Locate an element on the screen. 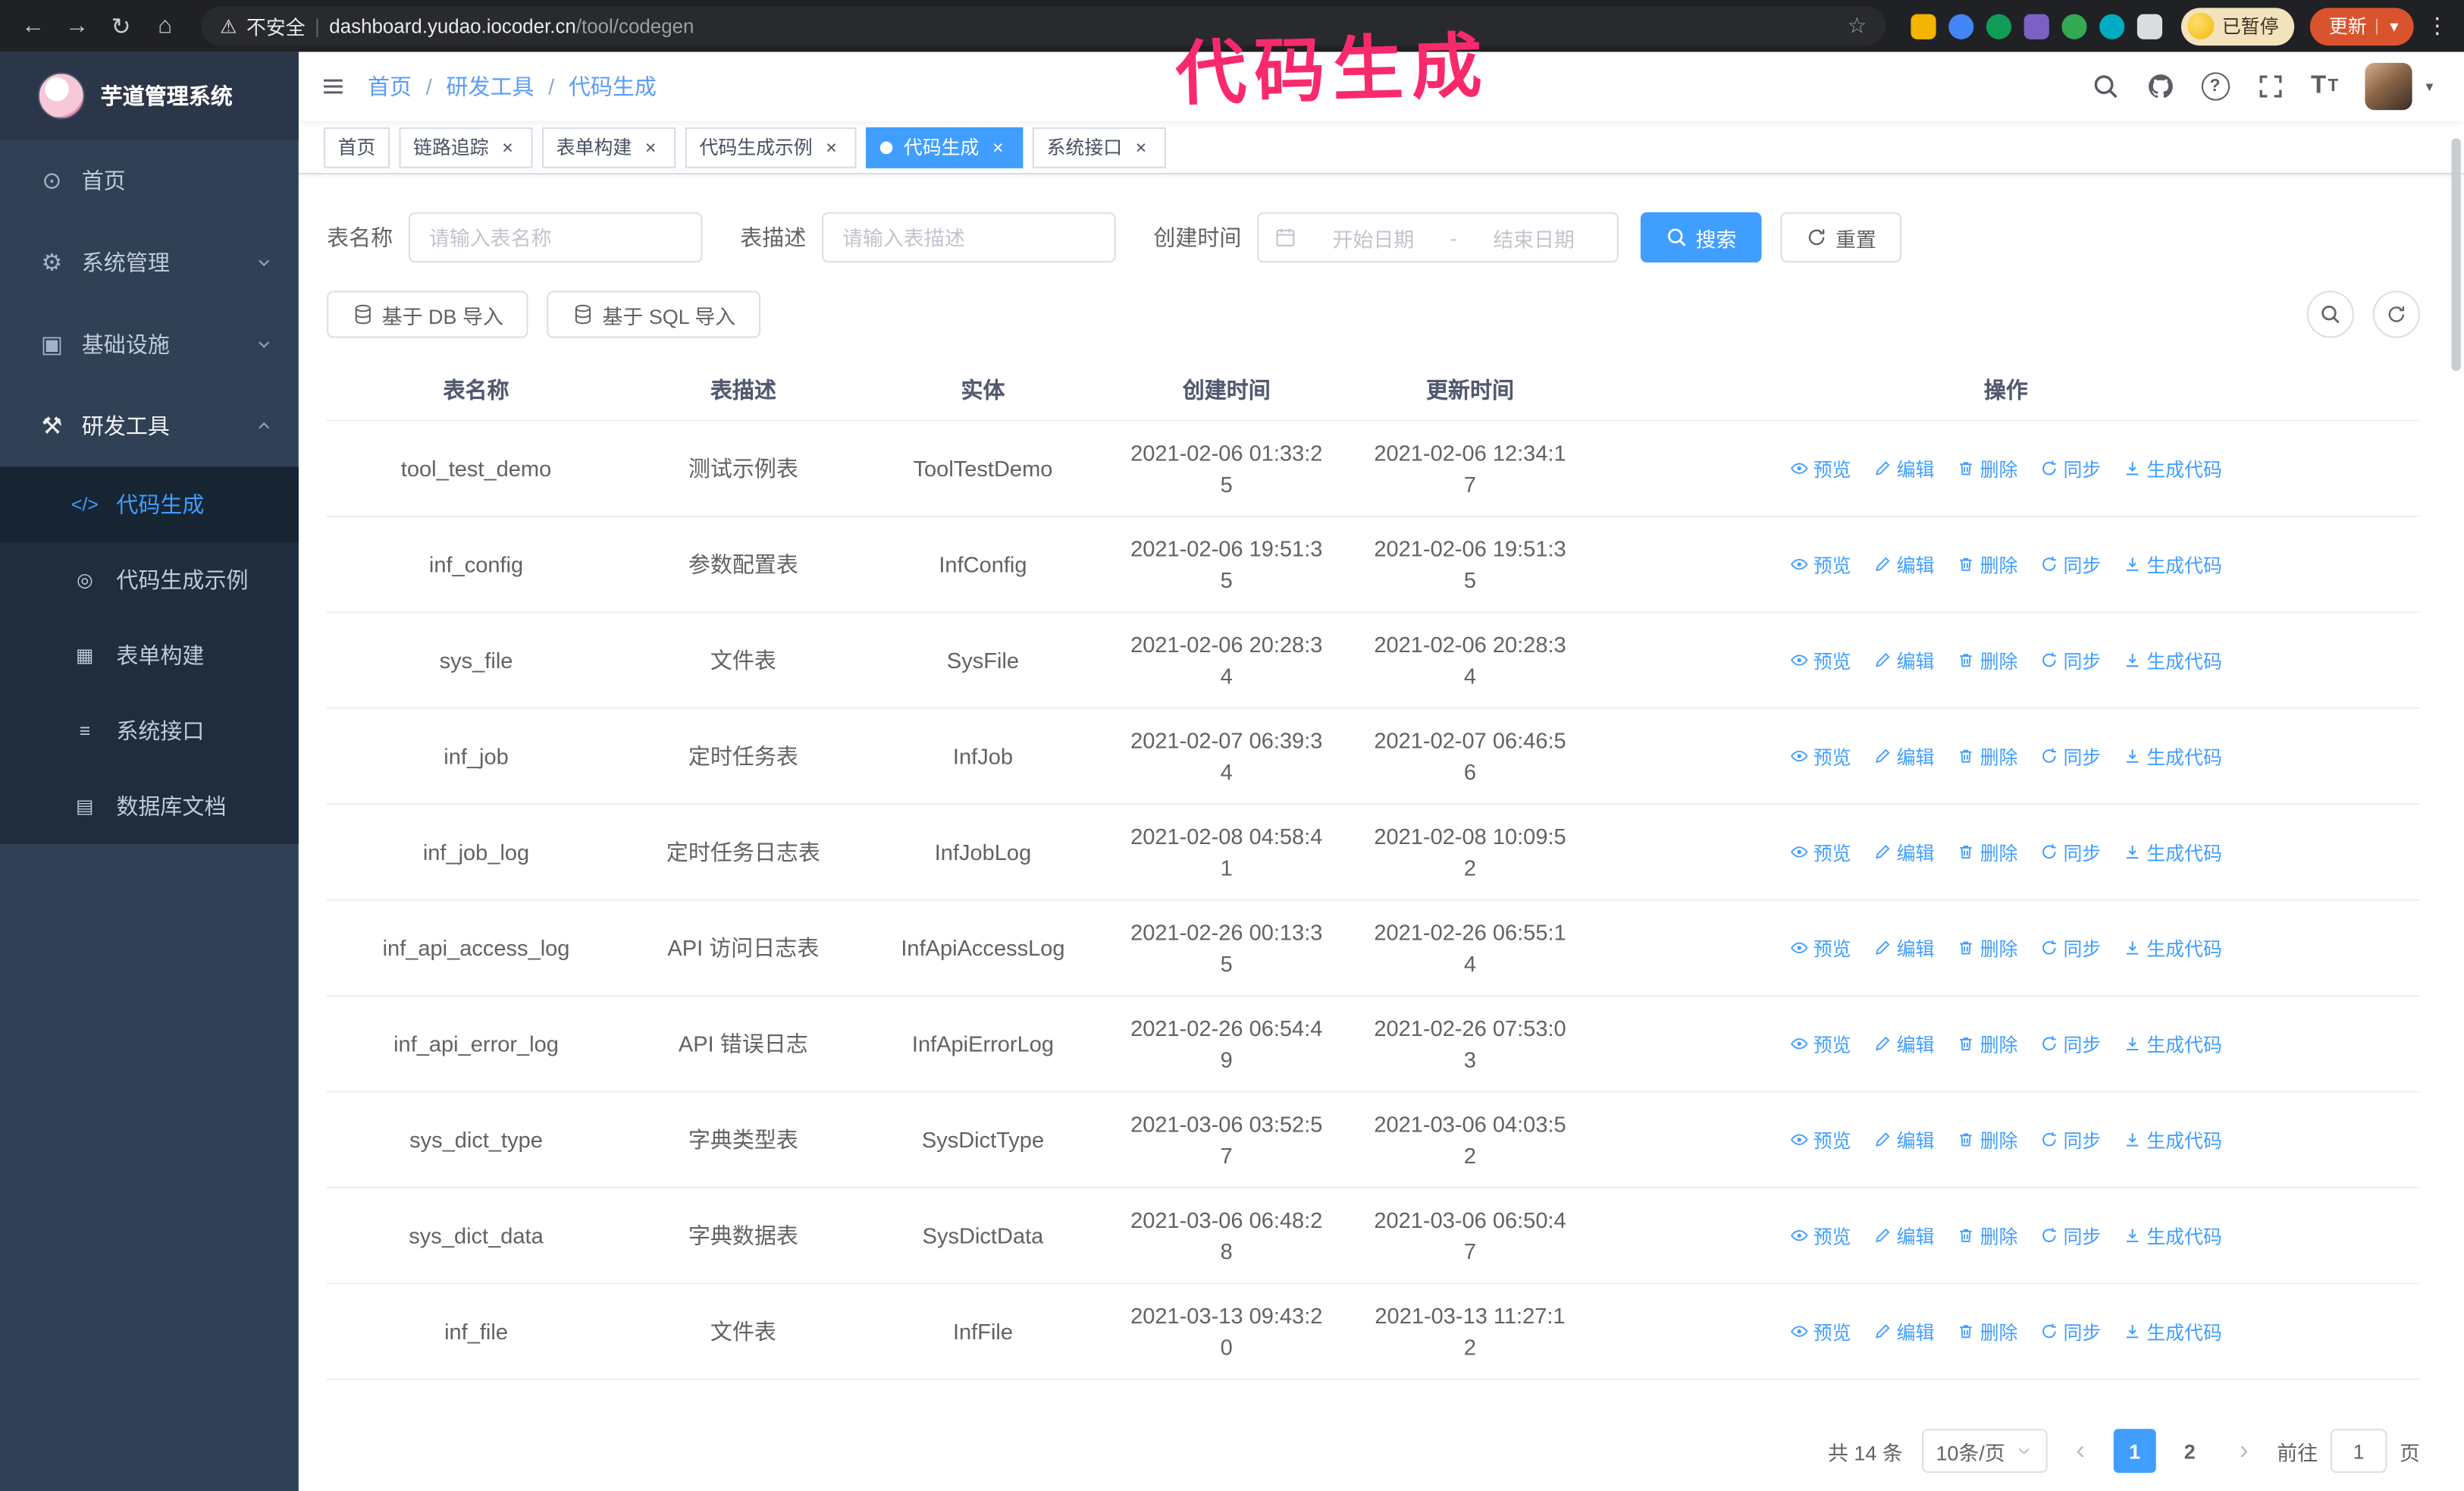  prev-page-button: ‹ is located at coordinates (2080, 1451).